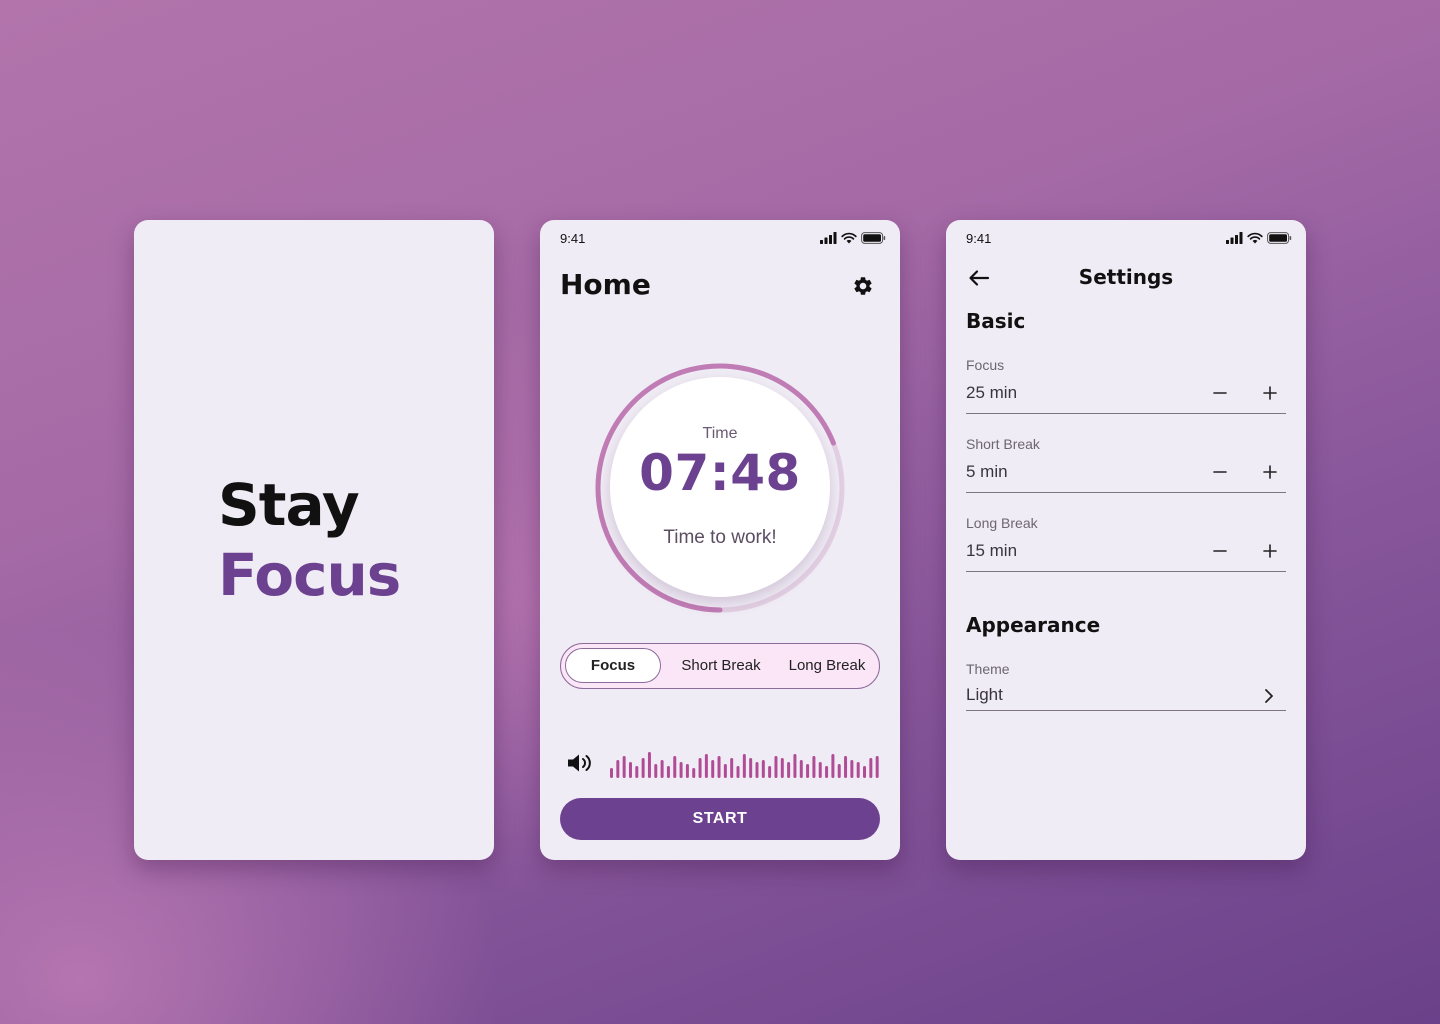  Describe the element at coordinates (984, 694) in the screenshot. I see `theme-value: Light` at that location.